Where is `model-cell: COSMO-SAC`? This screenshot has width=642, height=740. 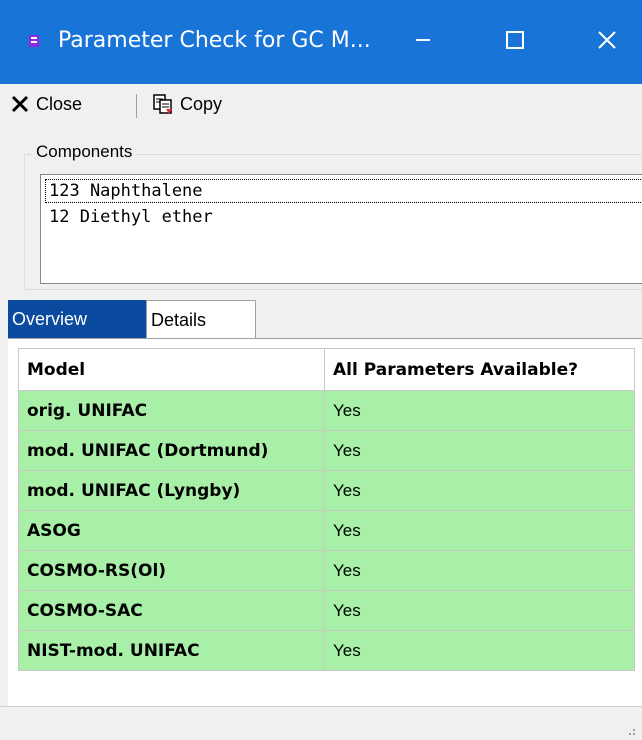
model-cell: COSMO-SAC is located at coordinates (171, 610).